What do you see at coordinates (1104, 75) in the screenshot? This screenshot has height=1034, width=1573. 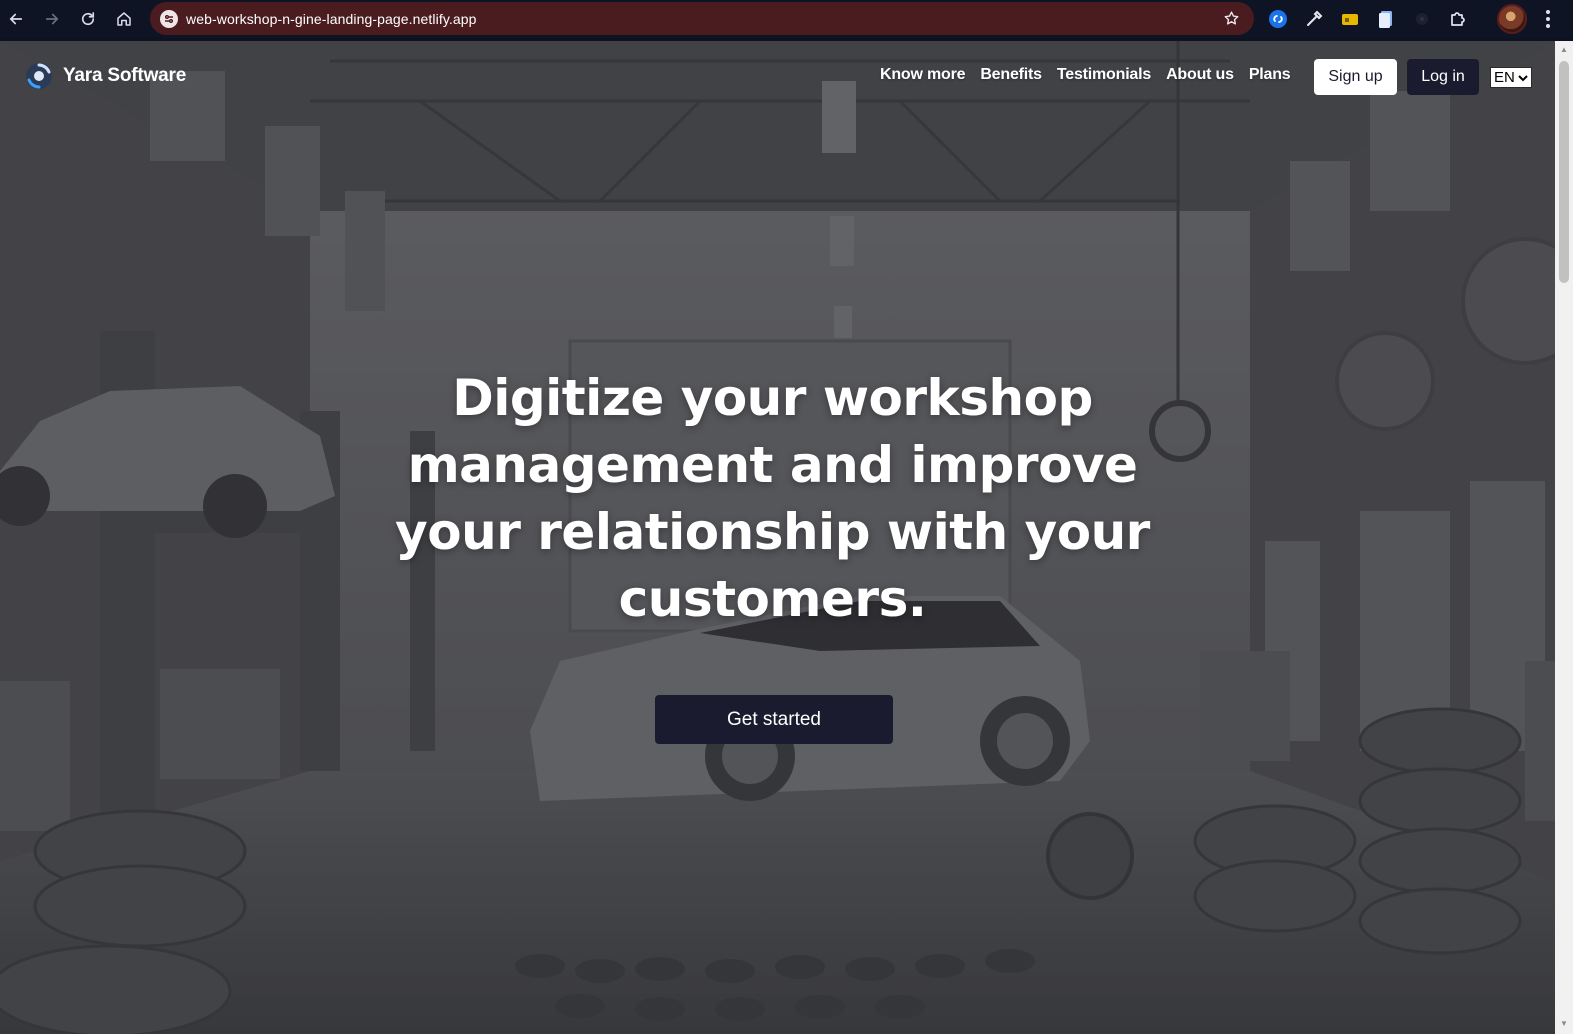 I see `nav-link-testimonials: Testimonials` at bounding box center [1104, 75].